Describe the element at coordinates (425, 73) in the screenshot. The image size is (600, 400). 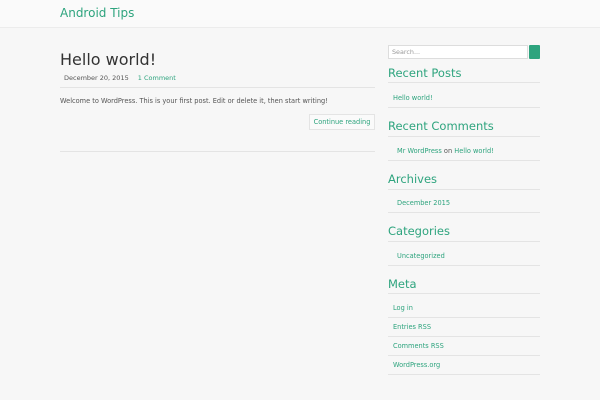
I see `recent-posts-title: Recent Posts` at that location.